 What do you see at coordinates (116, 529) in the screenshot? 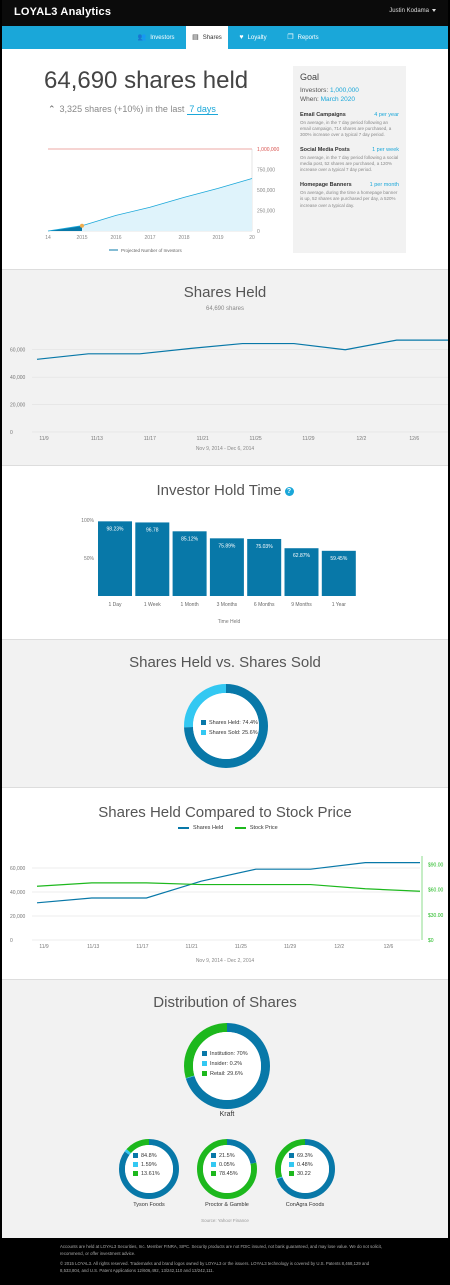
I see `bar-value-label: 98.23%` at bounding box center [116, 529].